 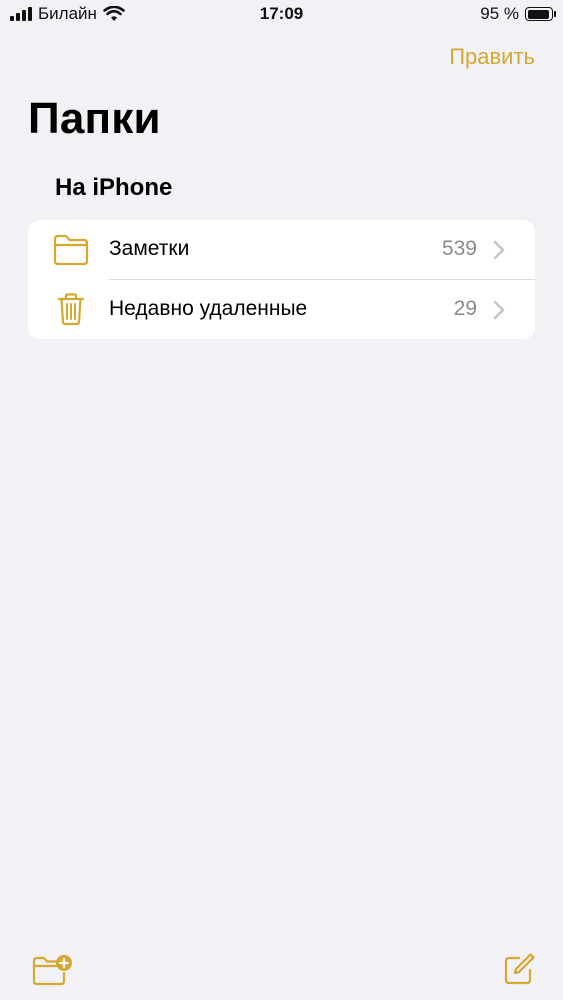 I want to click on new-folder-icon, so click(x=53, y=970).